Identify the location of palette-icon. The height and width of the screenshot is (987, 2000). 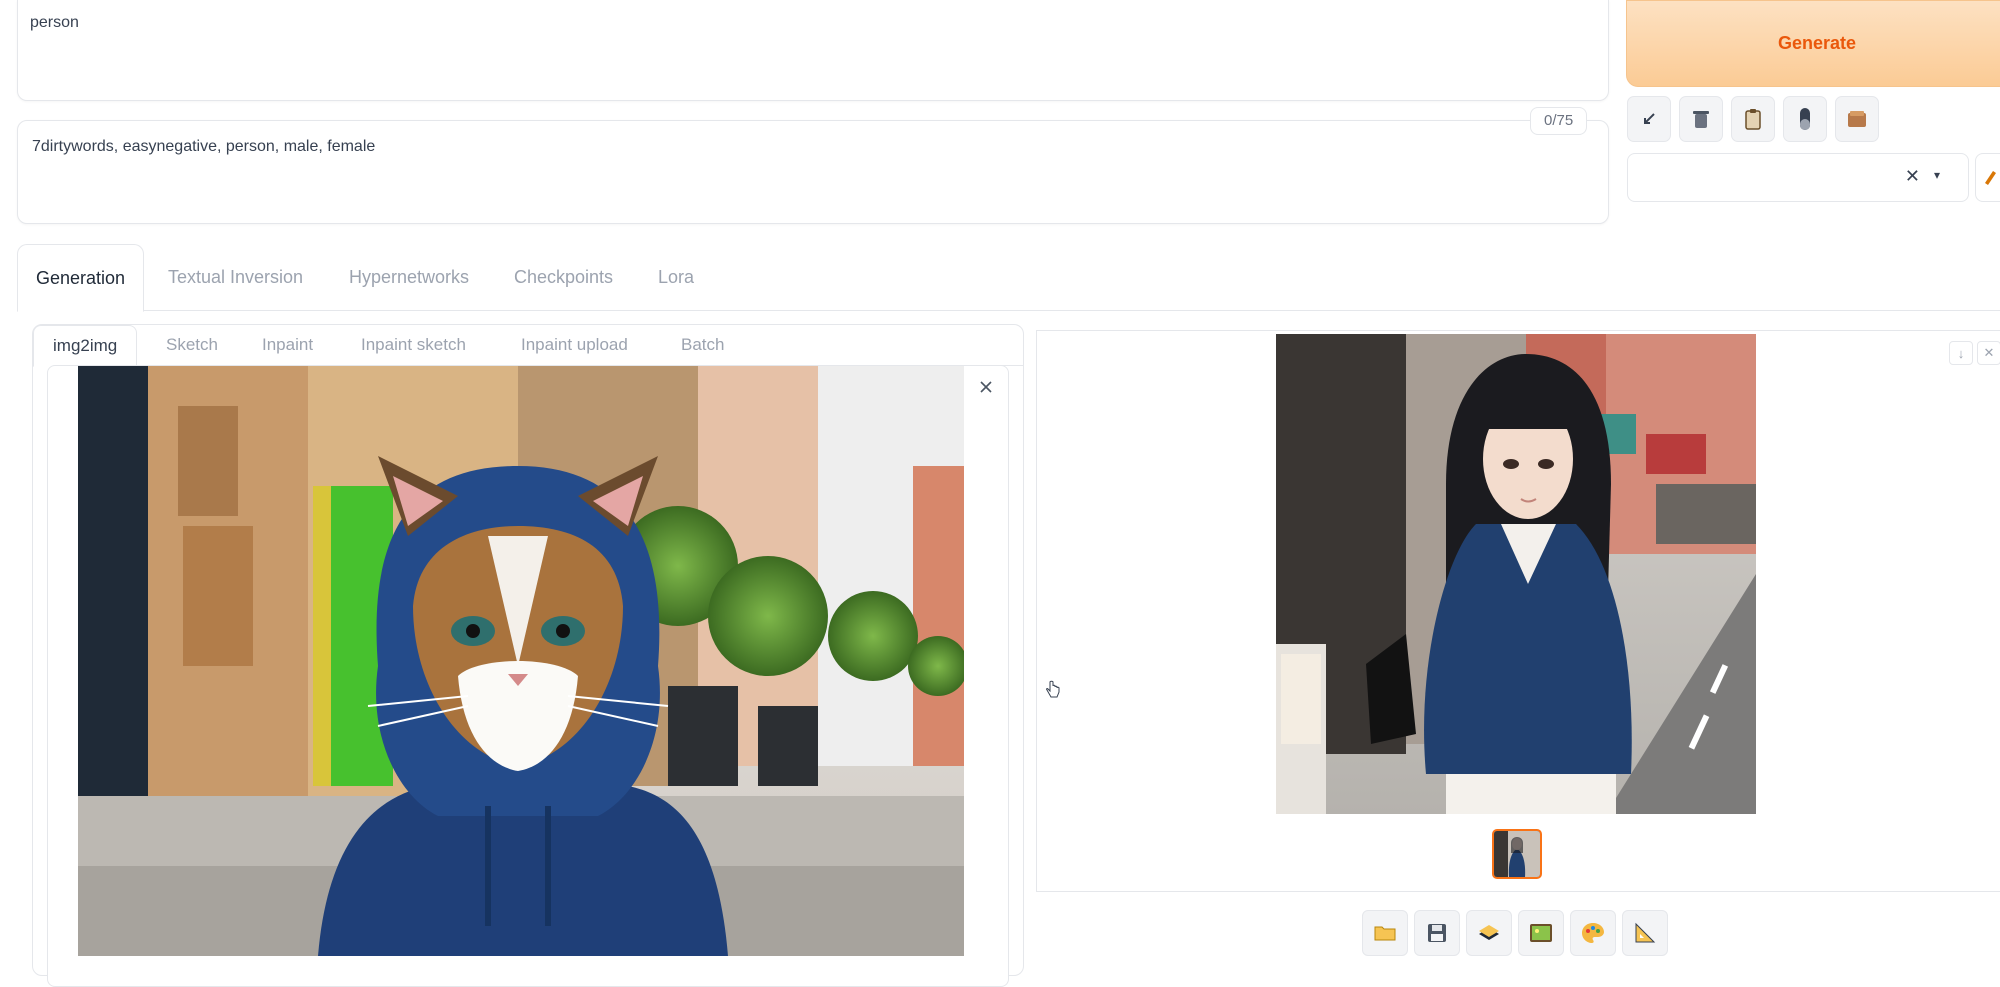
(1593, 933).